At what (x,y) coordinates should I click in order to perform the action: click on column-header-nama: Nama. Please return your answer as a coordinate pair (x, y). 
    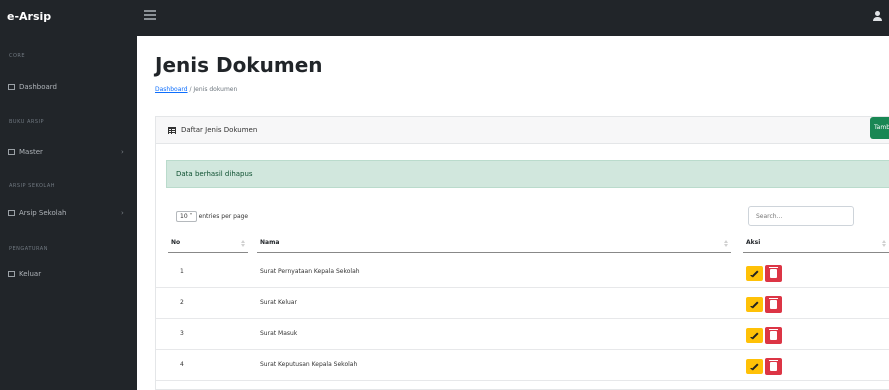
    Looking at the image, I should click on (494, 243).